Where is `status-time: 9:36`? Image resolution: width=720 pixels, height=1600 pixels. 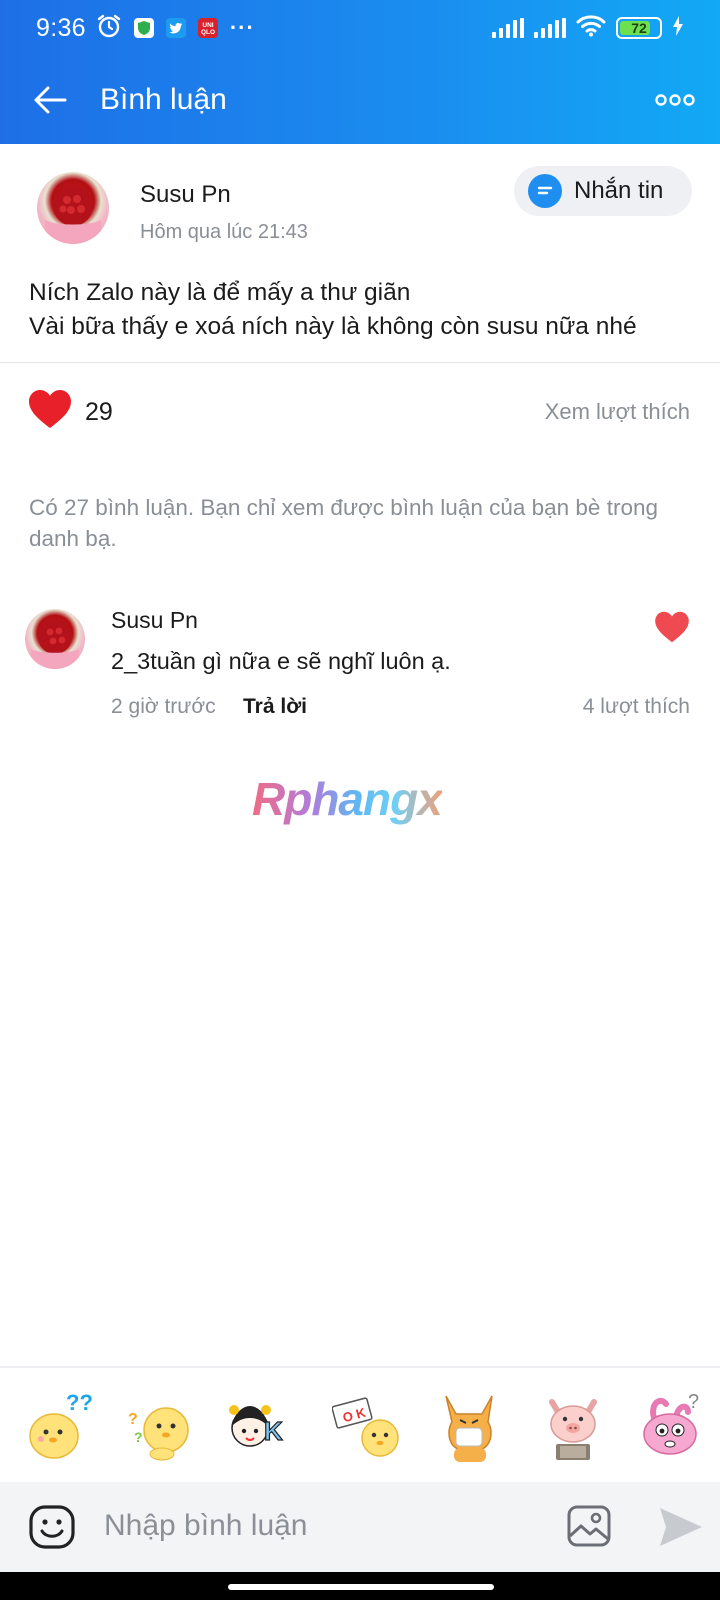 status-time: 9:36 is located at coordinates (61, 27).